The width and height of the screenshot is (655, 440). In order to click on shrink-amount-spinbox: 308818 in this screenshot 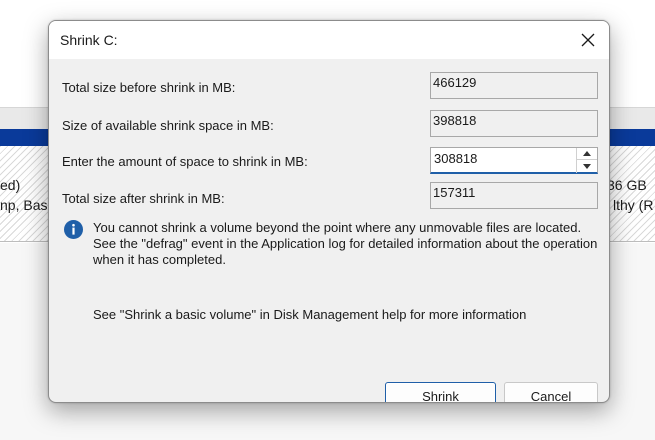, I will do `click(514, 160)`.